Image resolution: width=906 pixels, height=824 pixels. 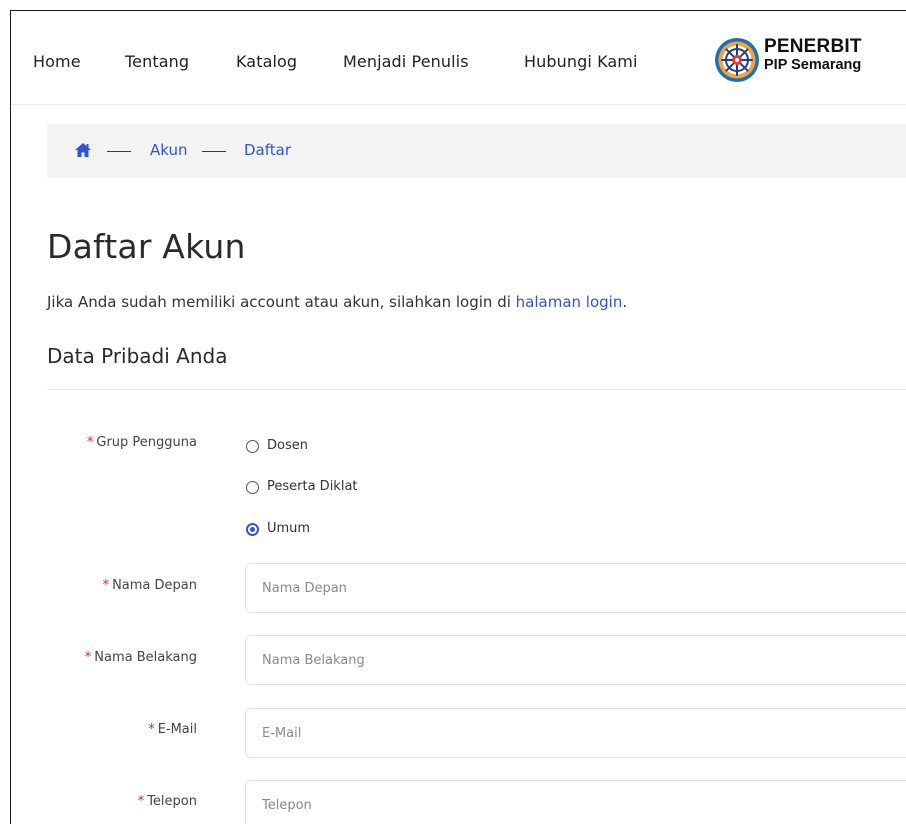 I want to click on logo-title: PENERBIT, so click(x=813, y=46).